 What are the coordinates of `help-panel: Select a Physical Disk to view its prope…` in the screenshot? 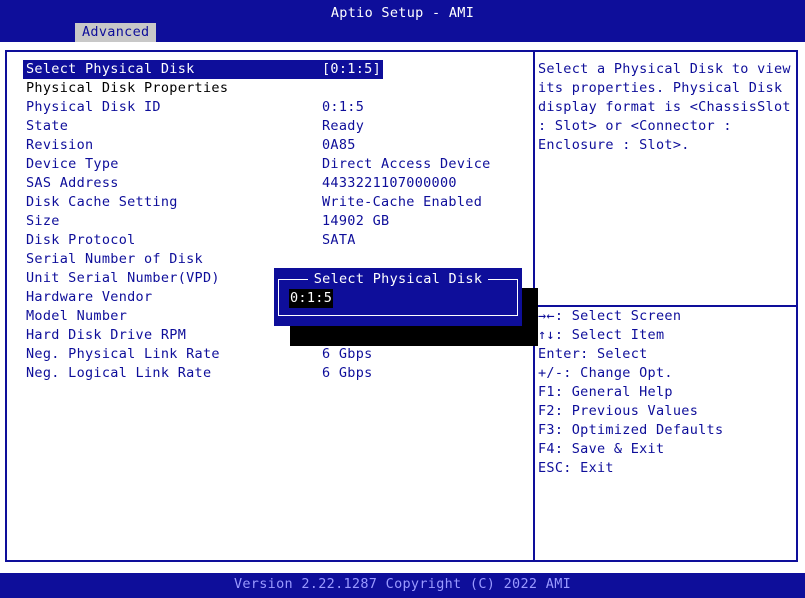 It's located at (665, 107).